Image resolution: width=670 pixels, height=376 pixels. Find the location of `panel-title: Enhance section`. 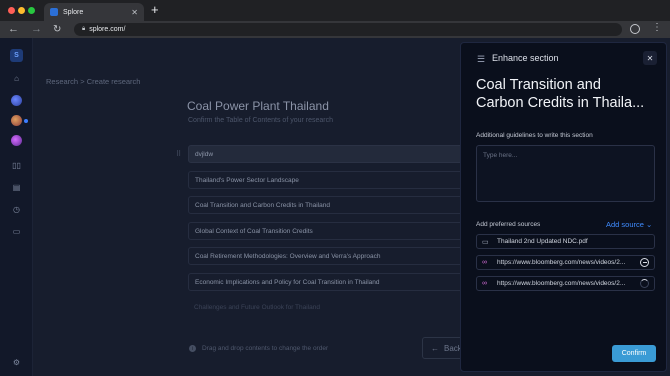

panel-title: Enhance section is located at coordinates (525, 58).